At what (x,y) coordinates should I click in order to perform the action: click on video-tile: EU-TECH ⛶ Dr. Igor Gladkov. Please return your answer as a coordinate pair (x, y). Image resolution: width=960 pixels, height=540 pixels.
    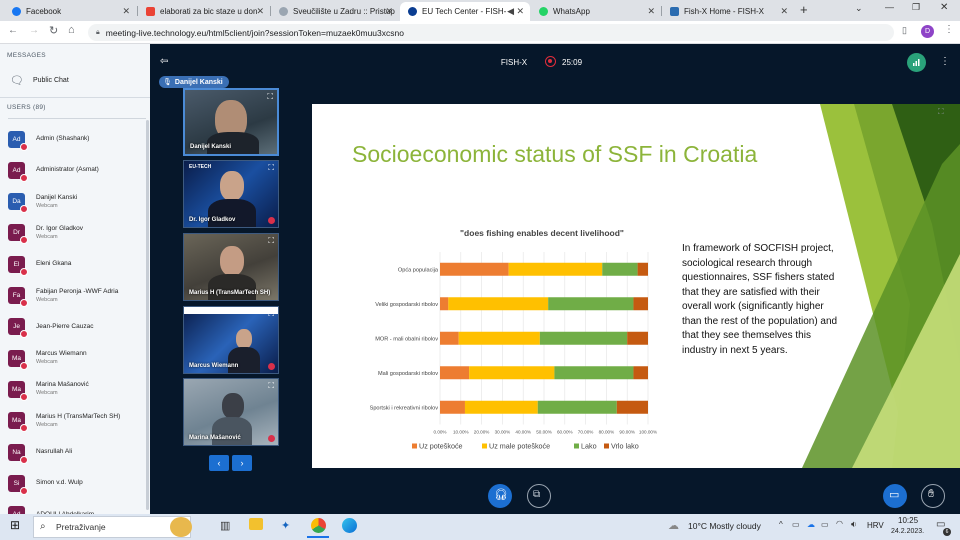
    Looking at the image, I should click on (231, 194).